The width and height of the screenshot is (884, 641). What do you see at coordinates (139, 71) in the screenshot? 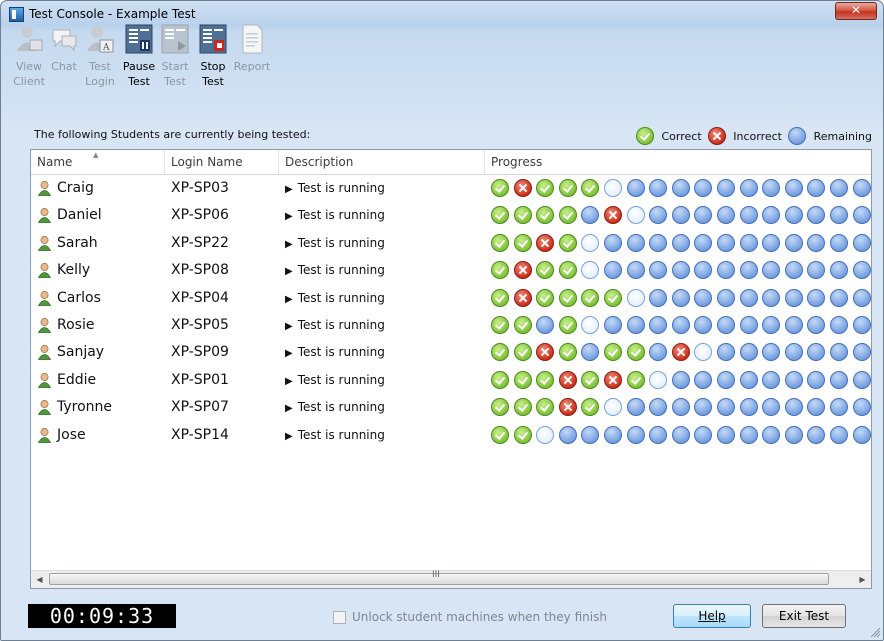
I see `toolbar-button-pause-test: Pause Test` at bounding box center [139, 71].